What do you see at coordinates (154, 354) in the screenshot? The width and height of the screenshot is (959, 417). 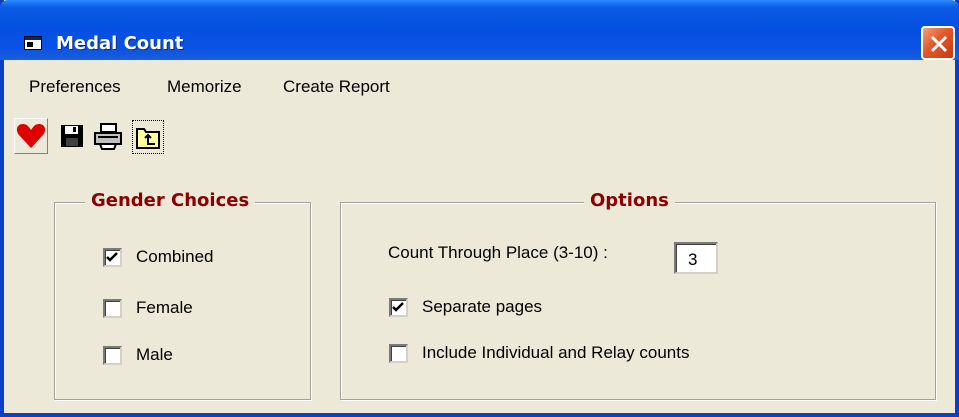 I see `male-label: Male` at bounding box center [154, 354].